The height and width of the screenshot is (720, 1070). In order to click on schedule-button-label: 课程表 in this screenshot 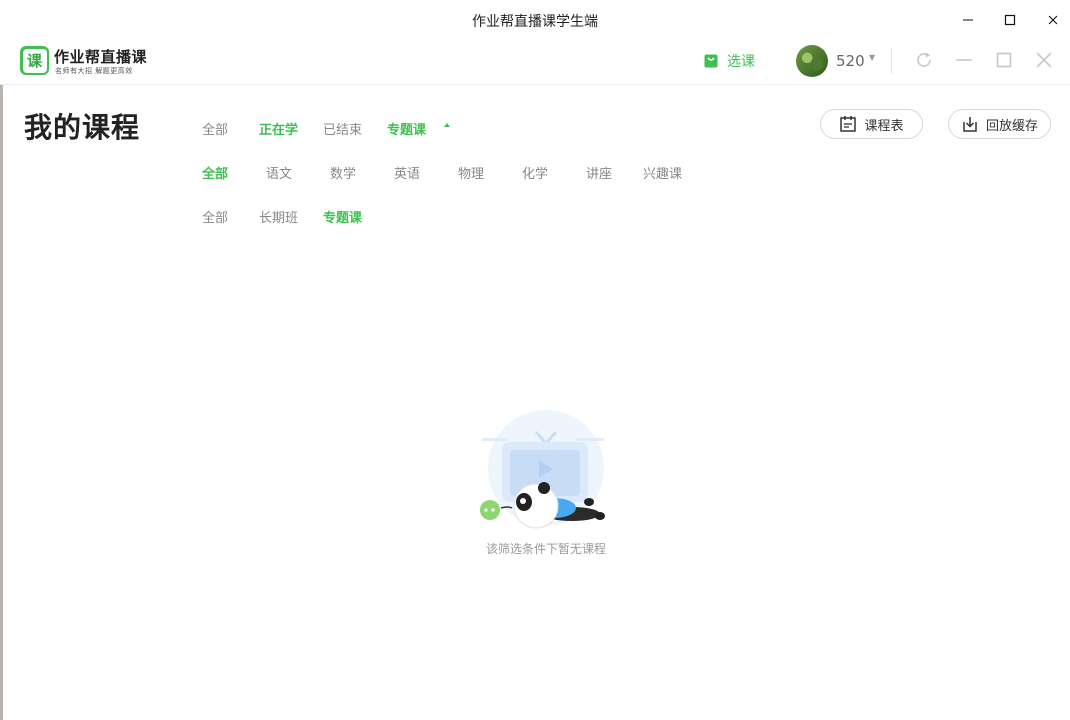, I will do `click(884, 126)`.